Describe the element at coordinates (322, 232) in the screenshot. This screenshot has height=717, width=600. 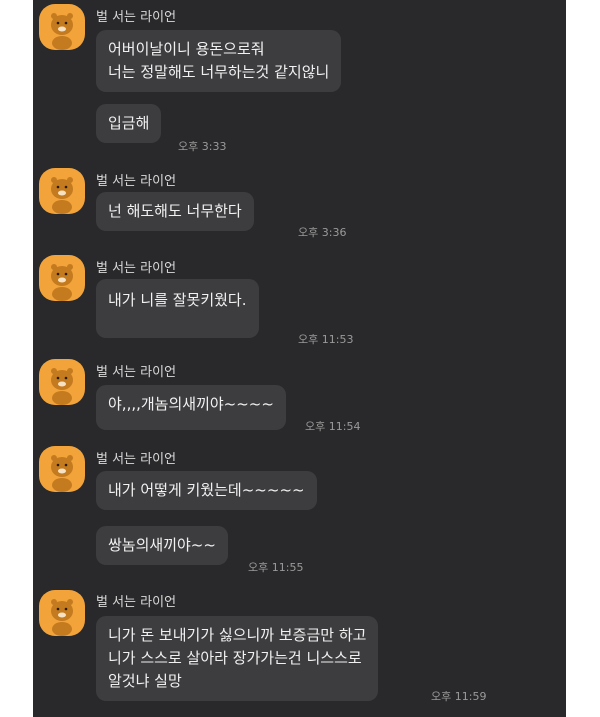
I see `message-timestamp: 오후 3:36` at that location.